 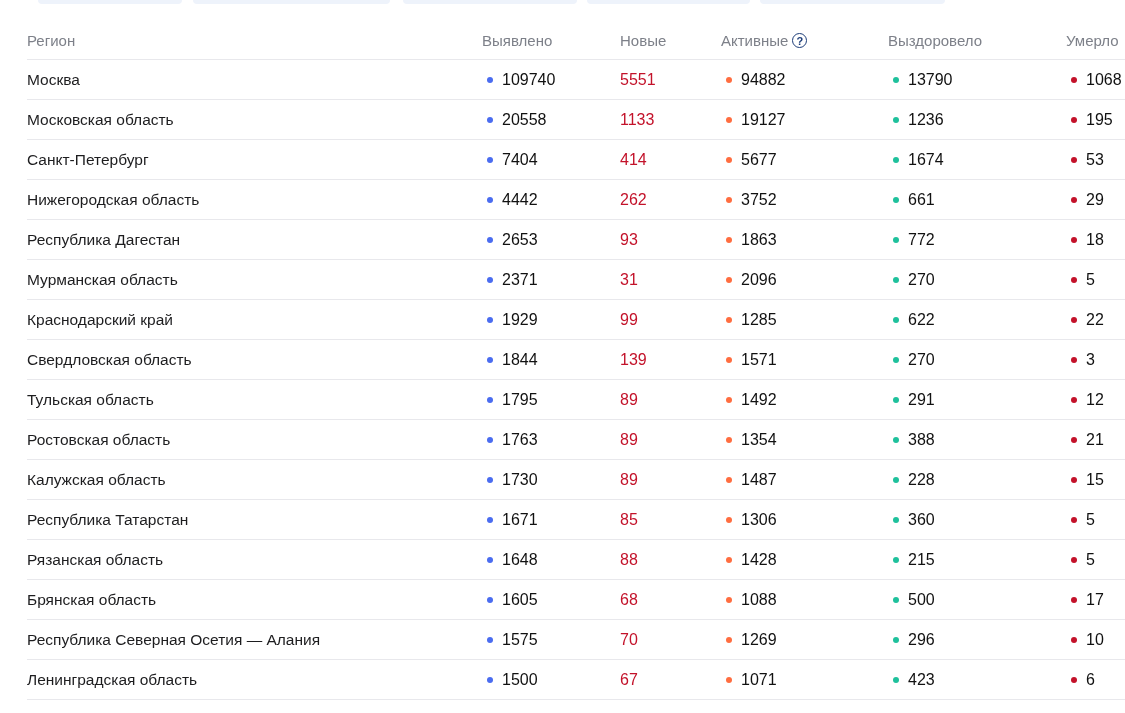 I want to click on table-cell: 772, so click(x=921, y=239).